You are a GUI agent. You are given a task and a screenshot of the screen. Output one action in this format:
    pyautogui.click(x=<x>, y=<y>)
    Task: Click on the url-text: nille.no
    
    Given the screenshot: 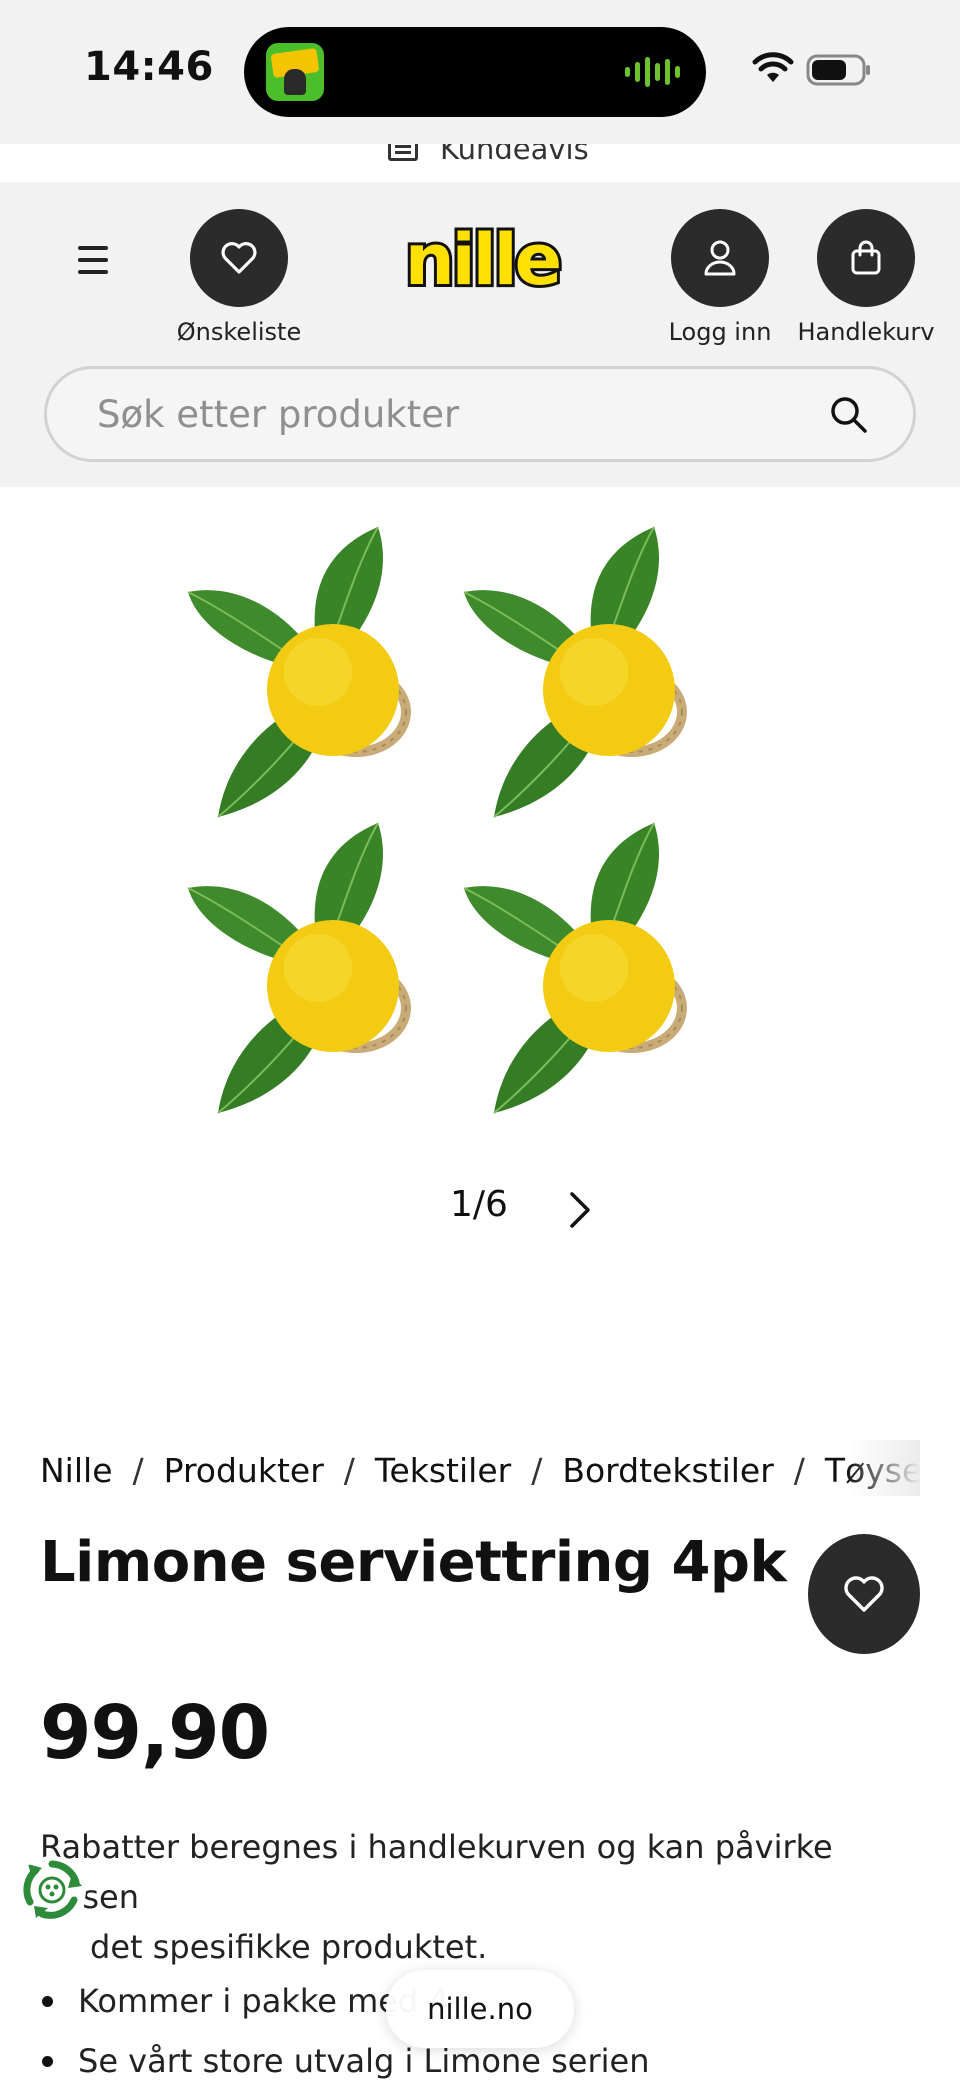 What is the action you would take?
    pyautogui.click(x=480, y=2009)
    